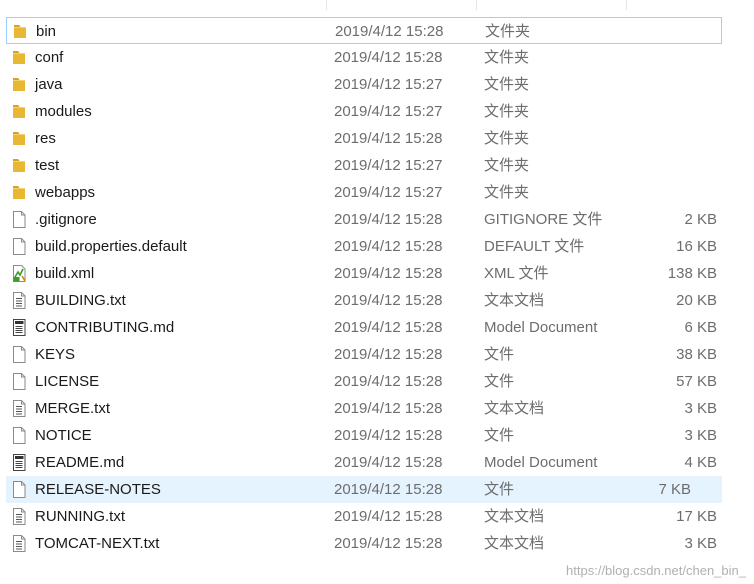 This screenshot has height=584, width=754. Describe the element at coordinates (97, 543) in the screenshot. I see `file-name: TOMCAT-NEXT.txt` at that location.